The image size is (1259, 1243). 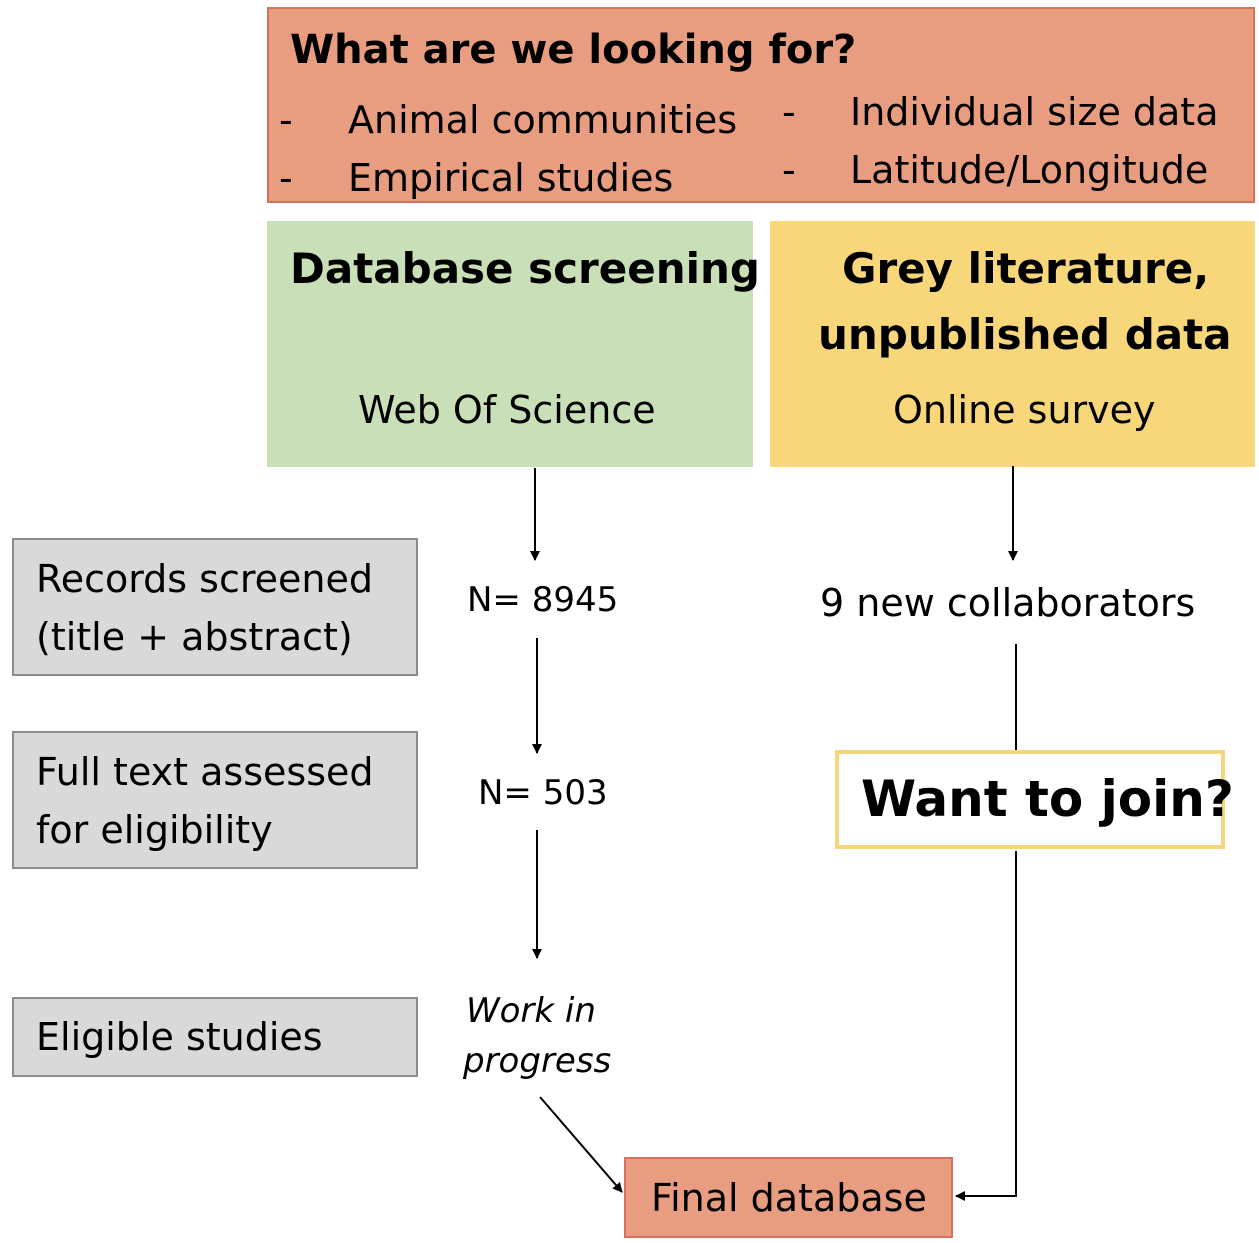 I want to click on arrow-join-to-final, so click(x=986, y=1026).